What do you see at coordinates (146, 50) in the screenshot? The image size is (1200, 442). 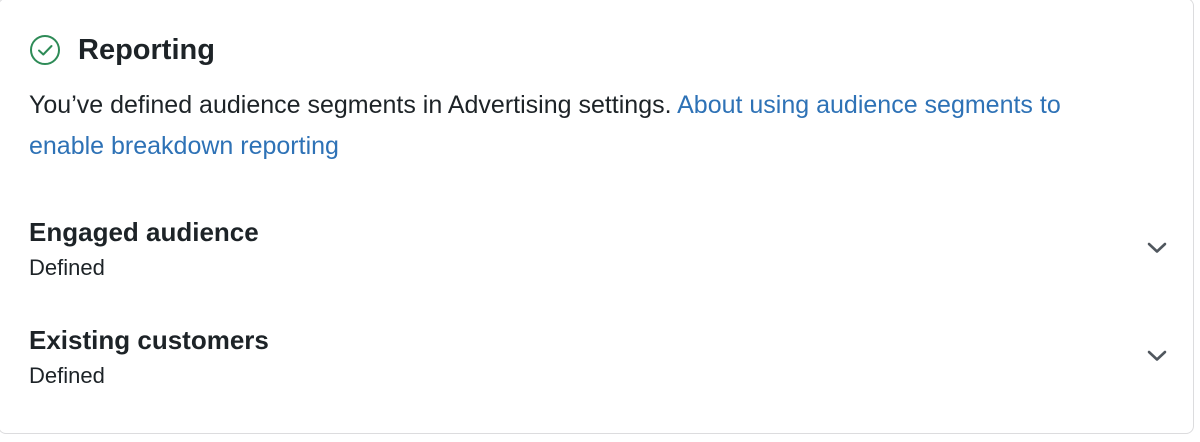 I see `section-title: Reporting` at bounding box center [146, 50].